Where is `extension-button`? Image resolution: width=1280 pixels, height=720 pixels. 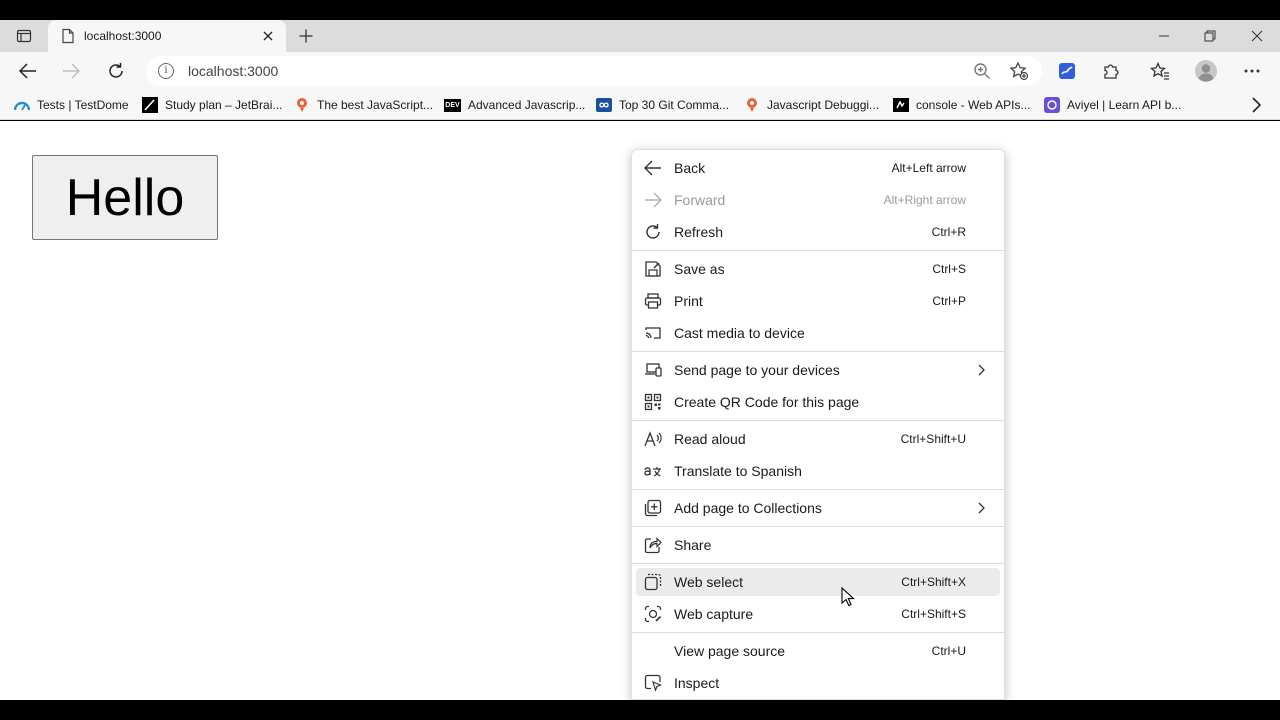 extension-button is located at coordinates (1067, 71).